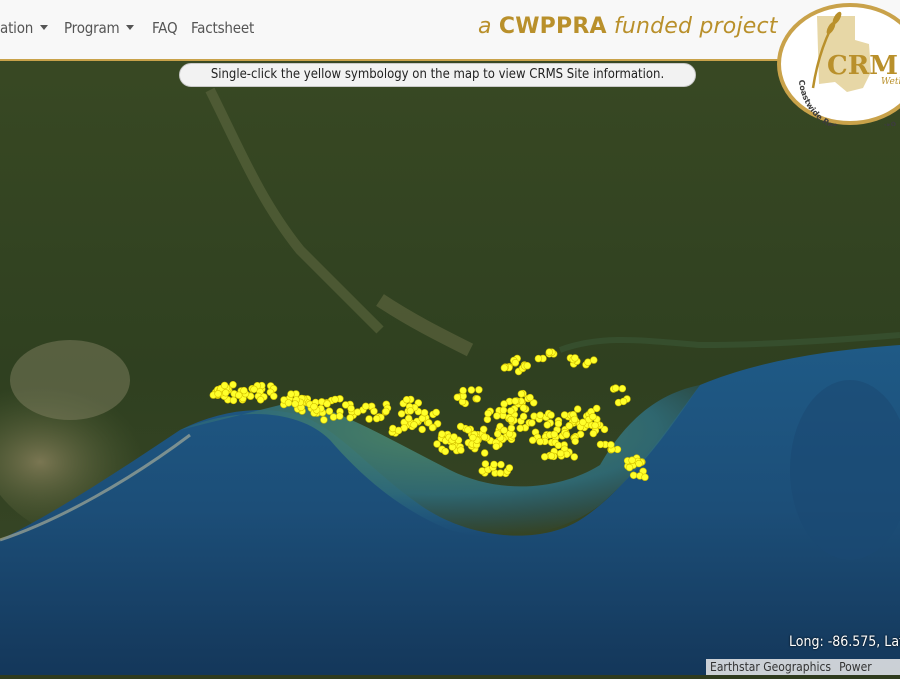 Image resolution: width=900 pixels, height=679 pixels. Describe the element at coordinates (222, 28) in the screenshot. I see `nav-link-factsheet: Factsheet` at that location.